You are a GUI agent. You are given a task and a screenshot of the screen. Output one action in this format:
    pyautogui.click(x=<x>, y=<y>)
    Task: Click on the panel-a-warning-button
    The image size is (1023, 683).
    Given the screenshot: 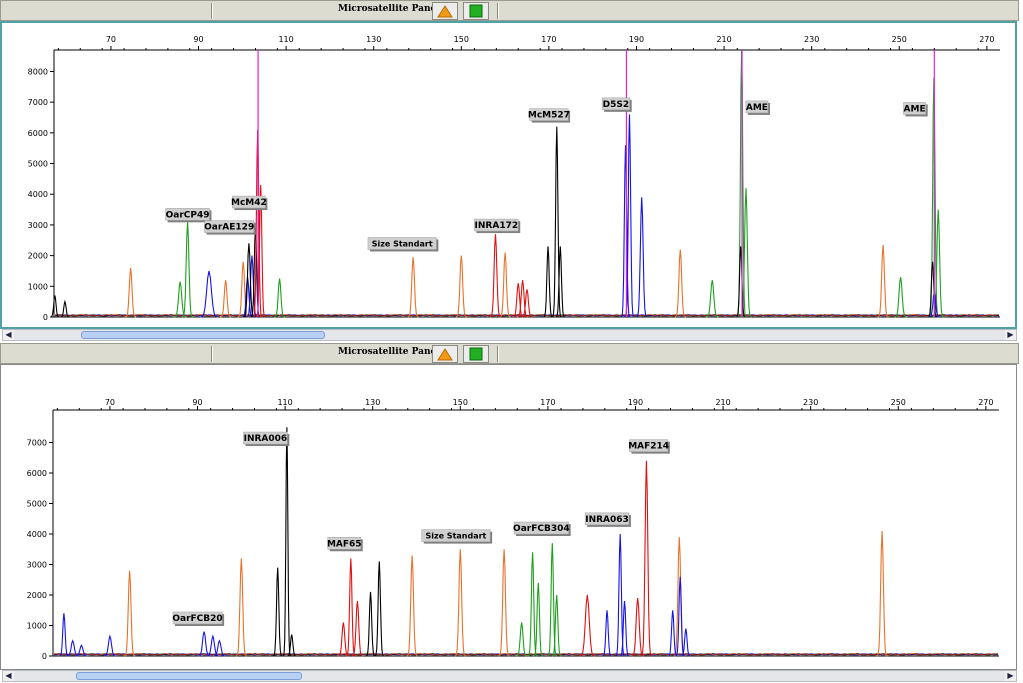 What is the action you would take?
    pyautogui.click(x=445, y=354)
    